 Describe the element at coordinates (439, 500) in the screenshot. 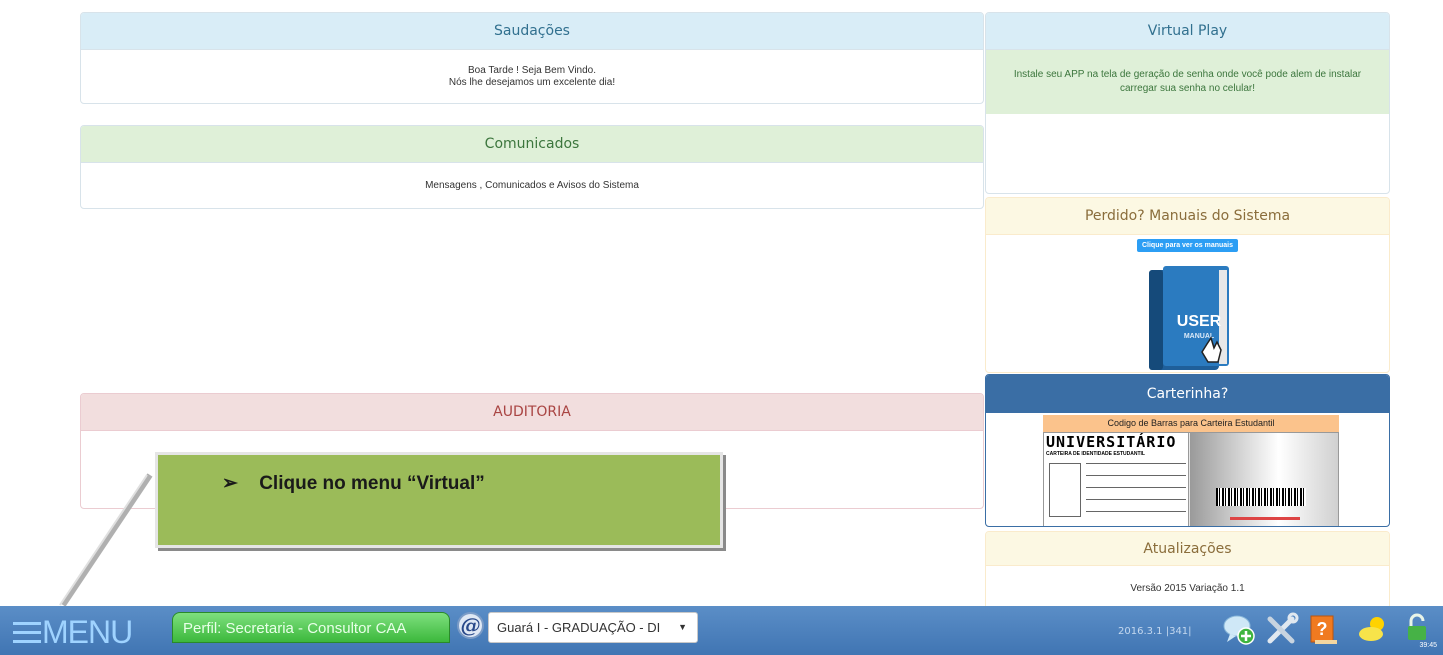

I see `instruction-callout: ➢ Clique no menu “Virtual”` at that location.